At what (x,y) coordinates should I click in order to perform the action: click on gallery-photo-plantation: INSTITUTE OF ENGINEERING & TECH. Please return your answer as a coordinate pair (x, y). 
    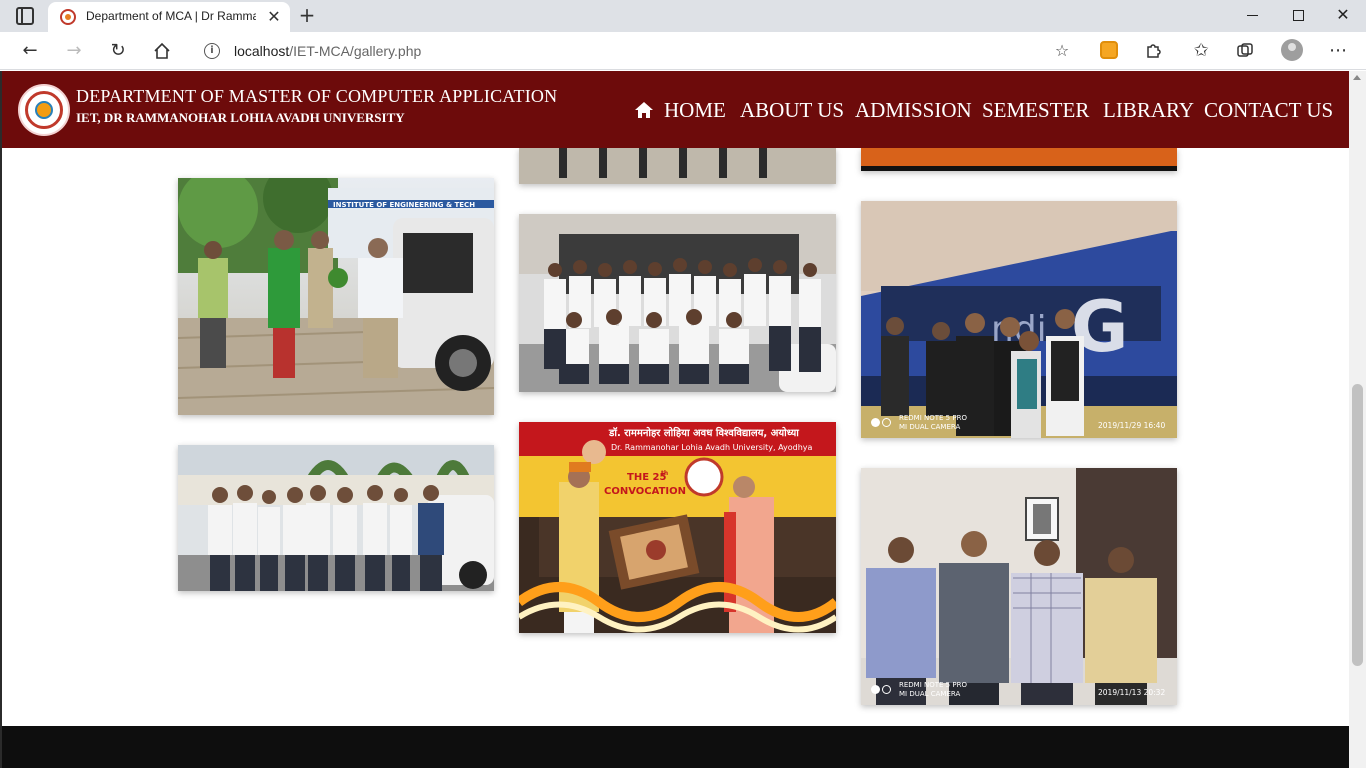
    Looking at the image, I should click on (336, 296).